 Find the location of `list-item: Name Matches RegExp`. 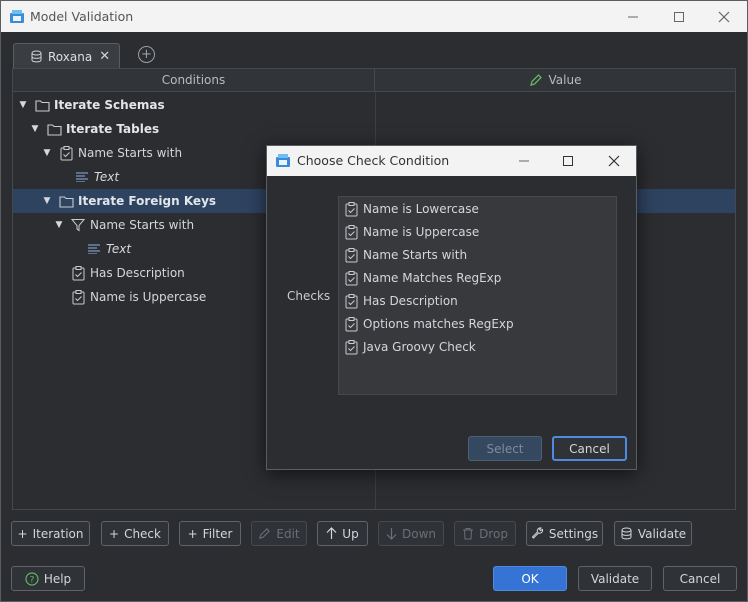

list-item: Name Matches RegExp is located at coordinates (423, 278).